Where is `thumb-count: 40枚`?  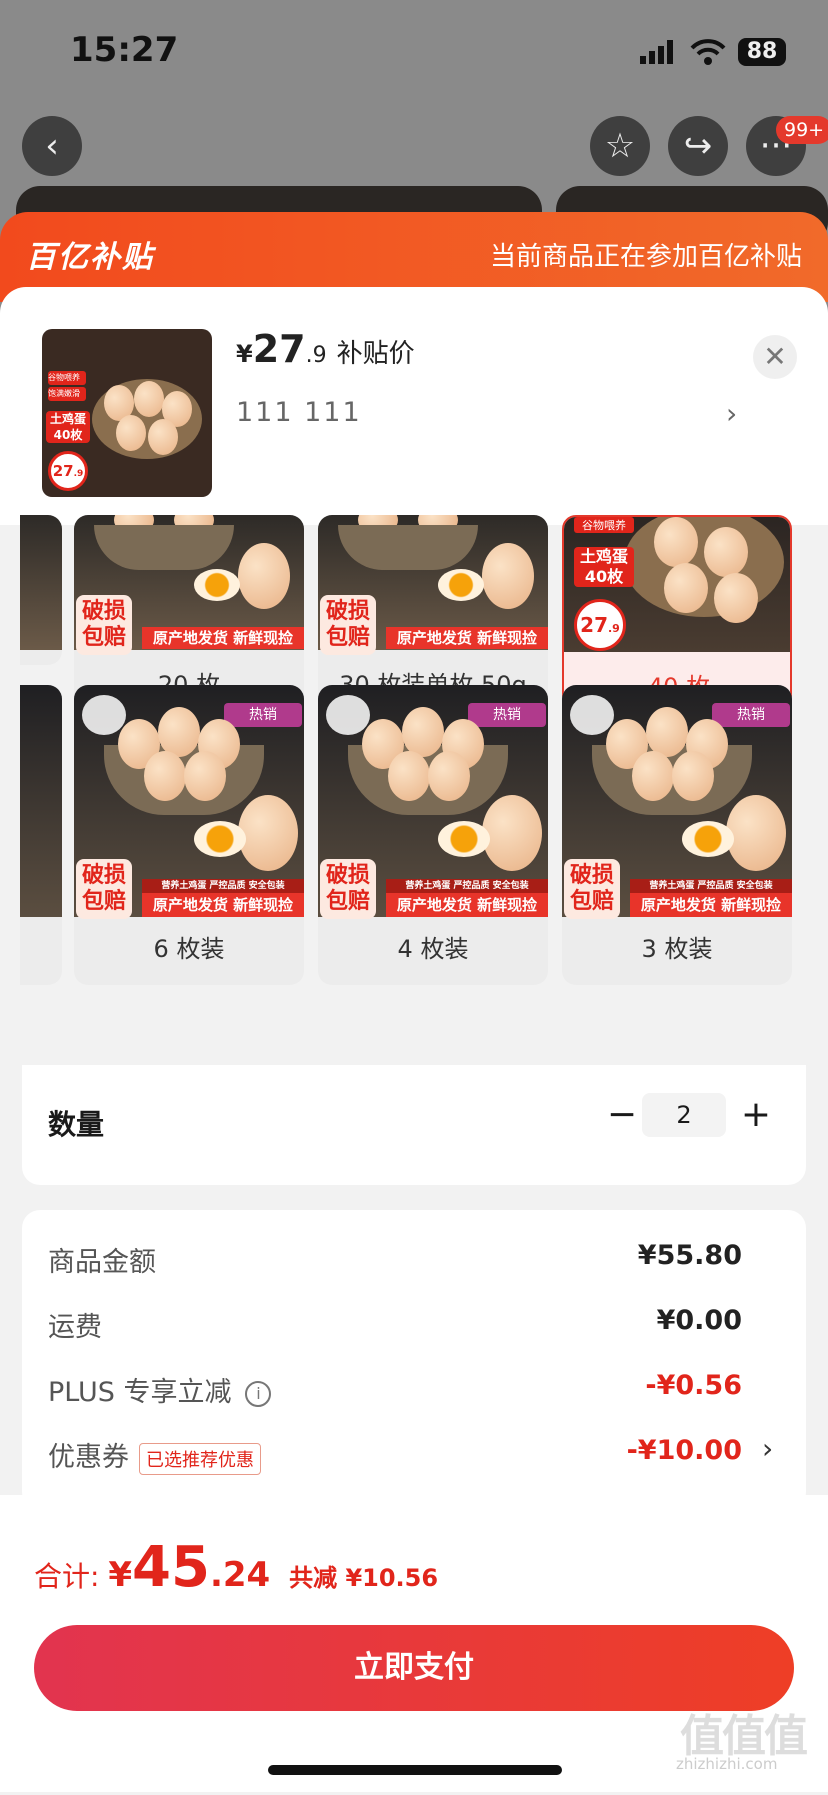
thumb-count: 40枚 is located at coordinates (68, 435).